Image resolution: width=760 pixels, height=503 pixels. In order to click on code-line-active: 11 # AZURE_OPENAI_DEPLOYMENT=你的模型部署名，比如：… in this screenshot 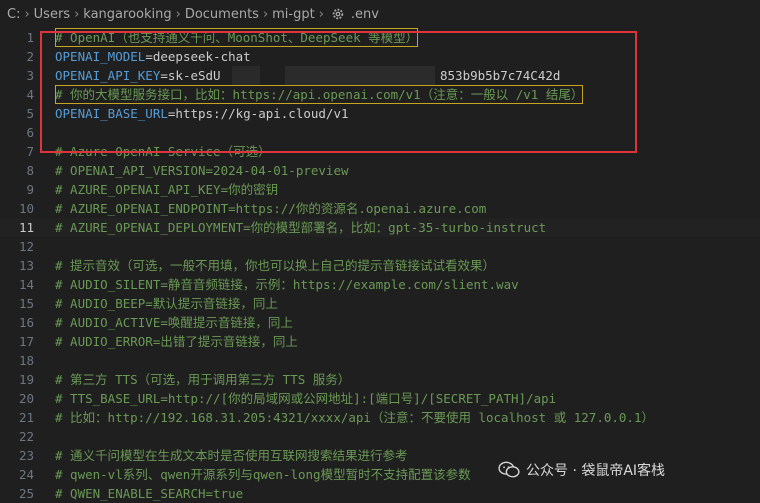, I will do `click(380, 227)`.